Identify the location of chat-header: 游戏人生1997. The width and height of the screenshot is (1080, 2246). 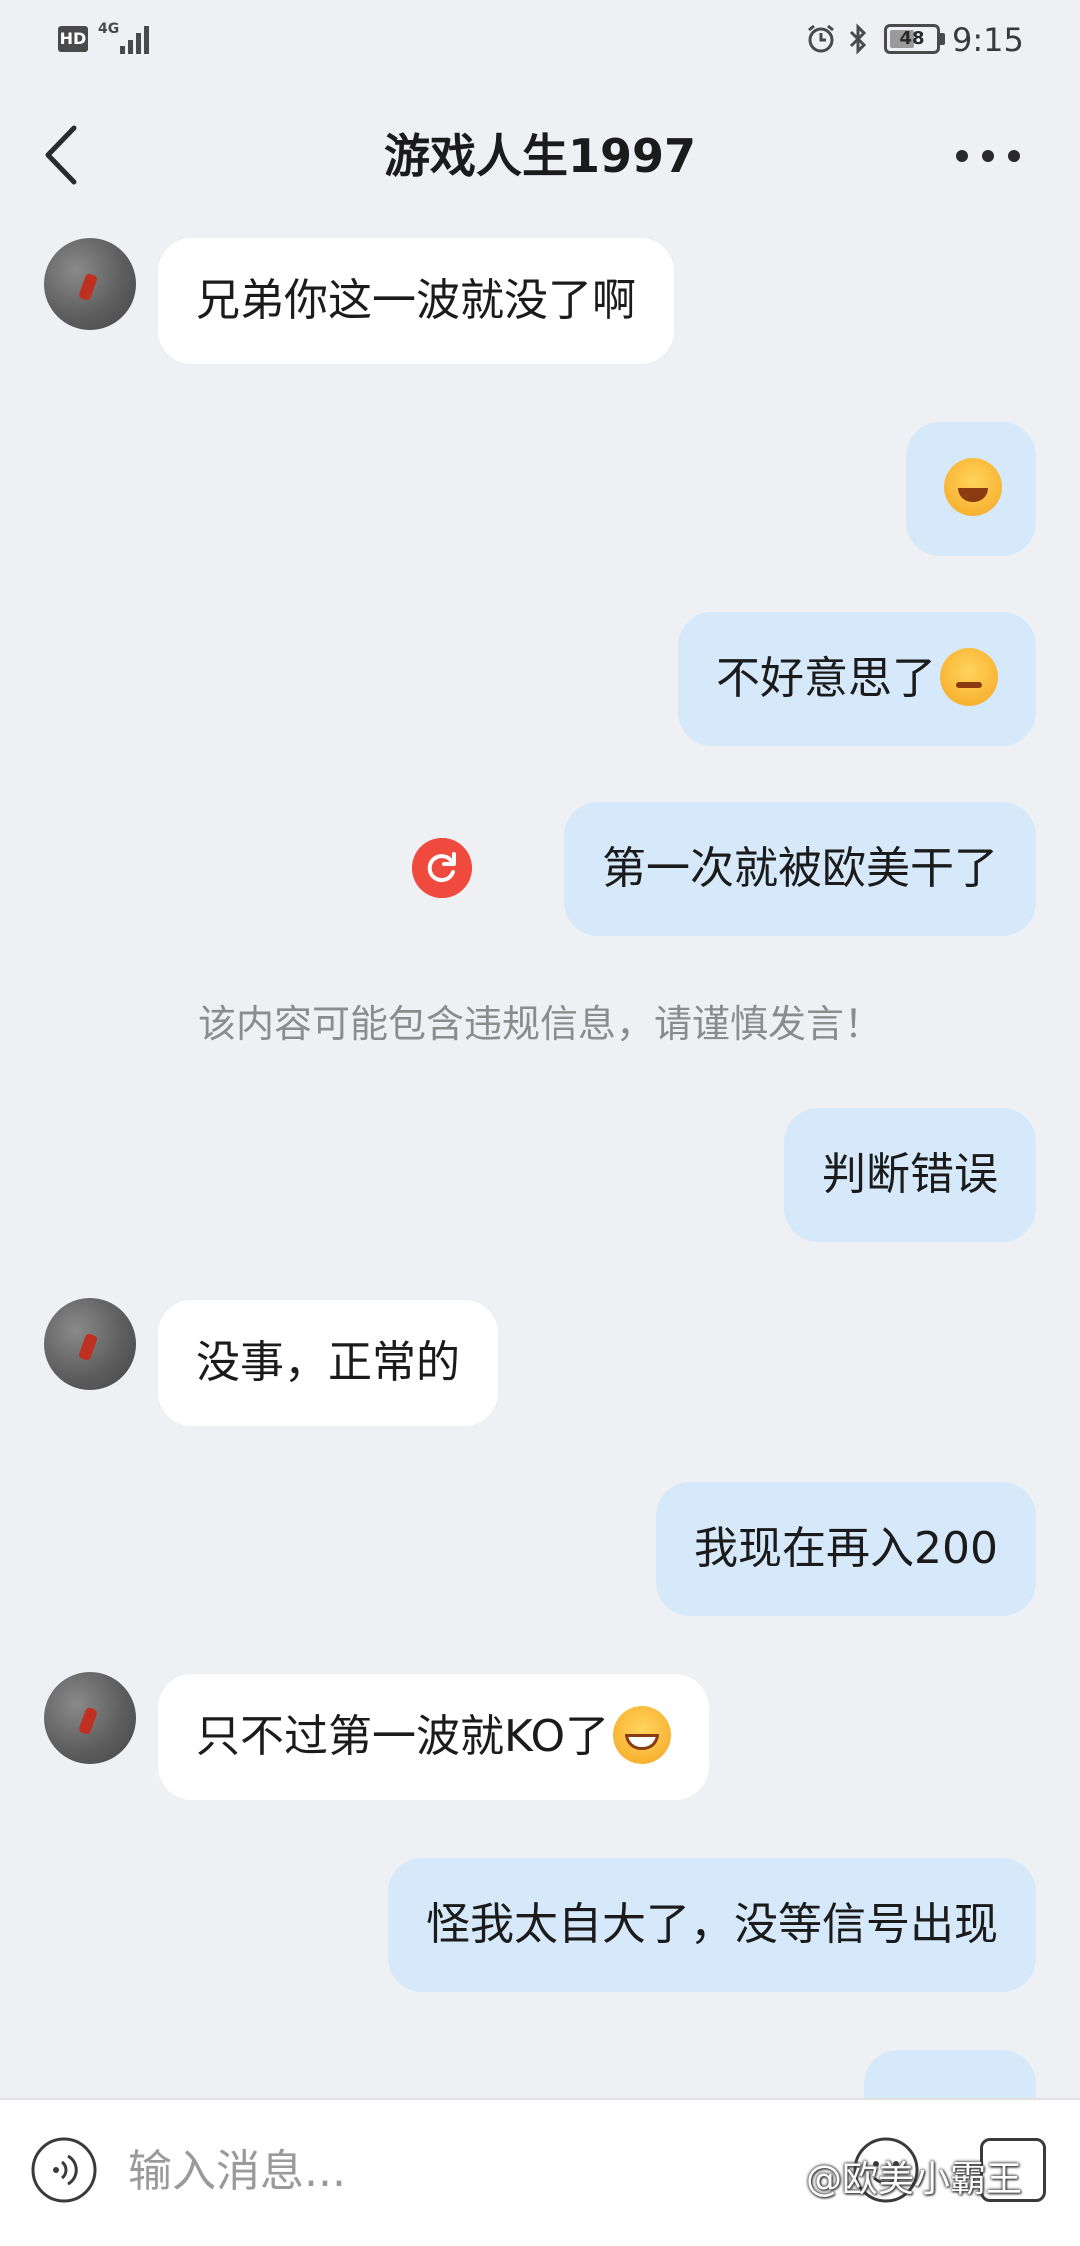
(540, 155).